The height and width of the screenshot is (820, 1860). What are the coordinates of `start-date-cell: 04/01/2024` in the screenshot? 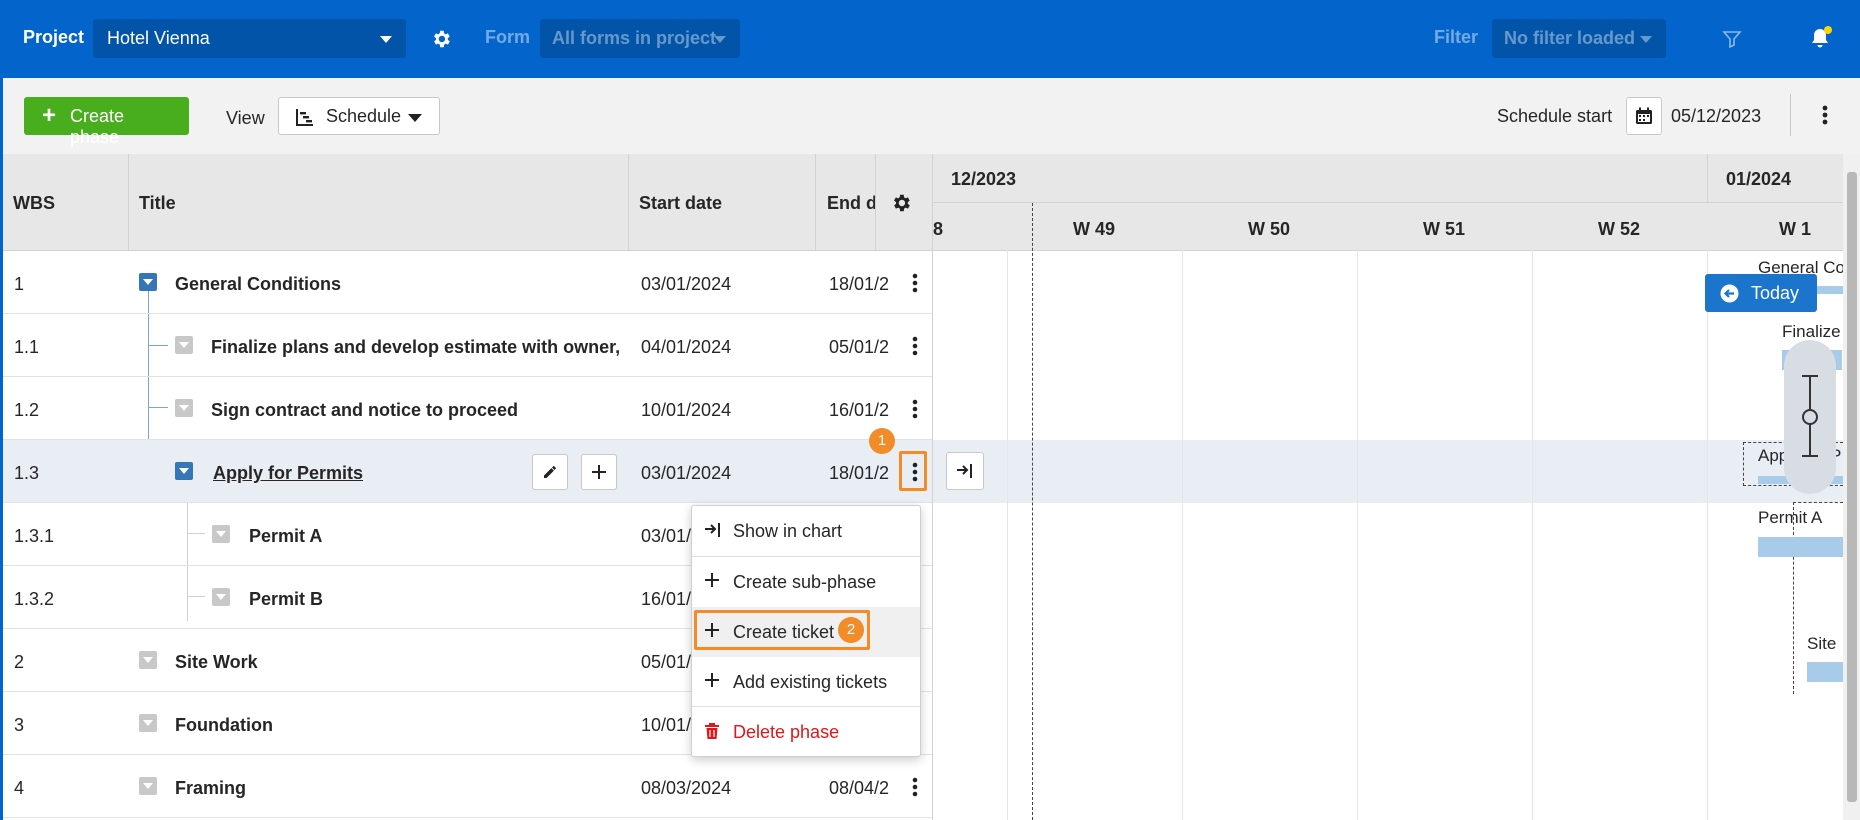 It's located at (686, 347).